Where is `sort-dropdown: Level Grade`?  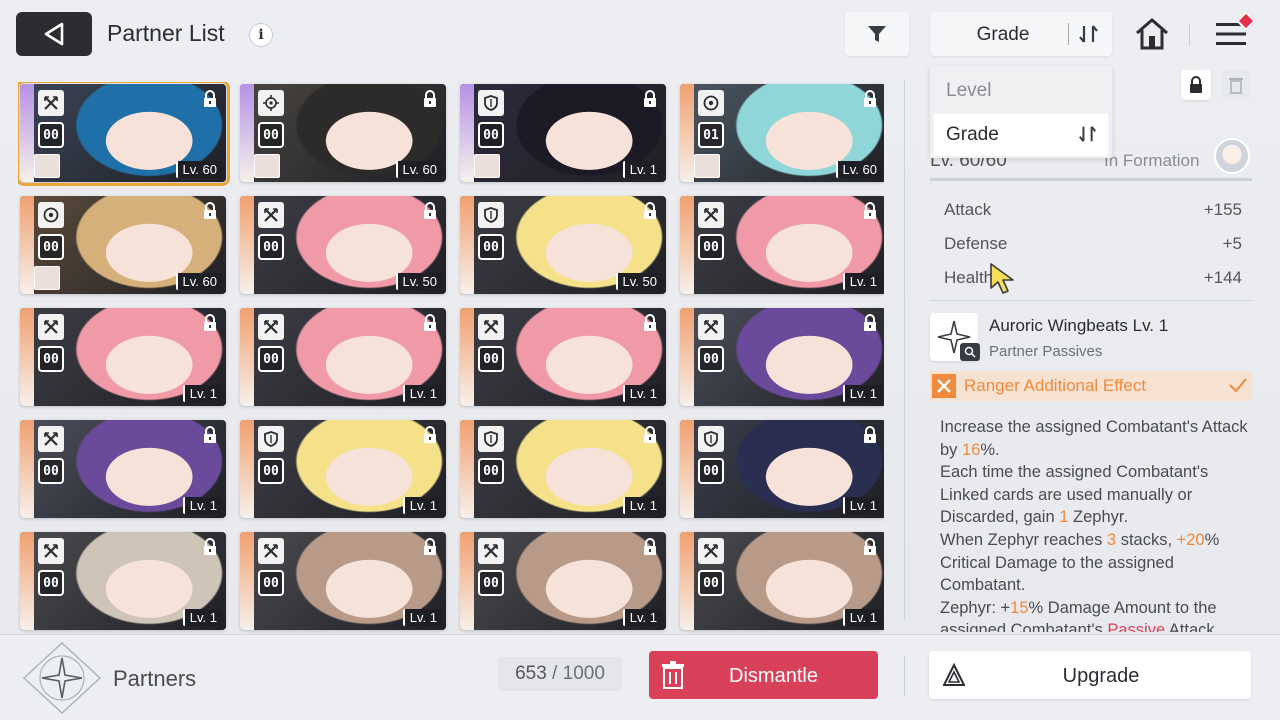 sort-dropdown: Level Grade is located at coordinates (1021, 112).